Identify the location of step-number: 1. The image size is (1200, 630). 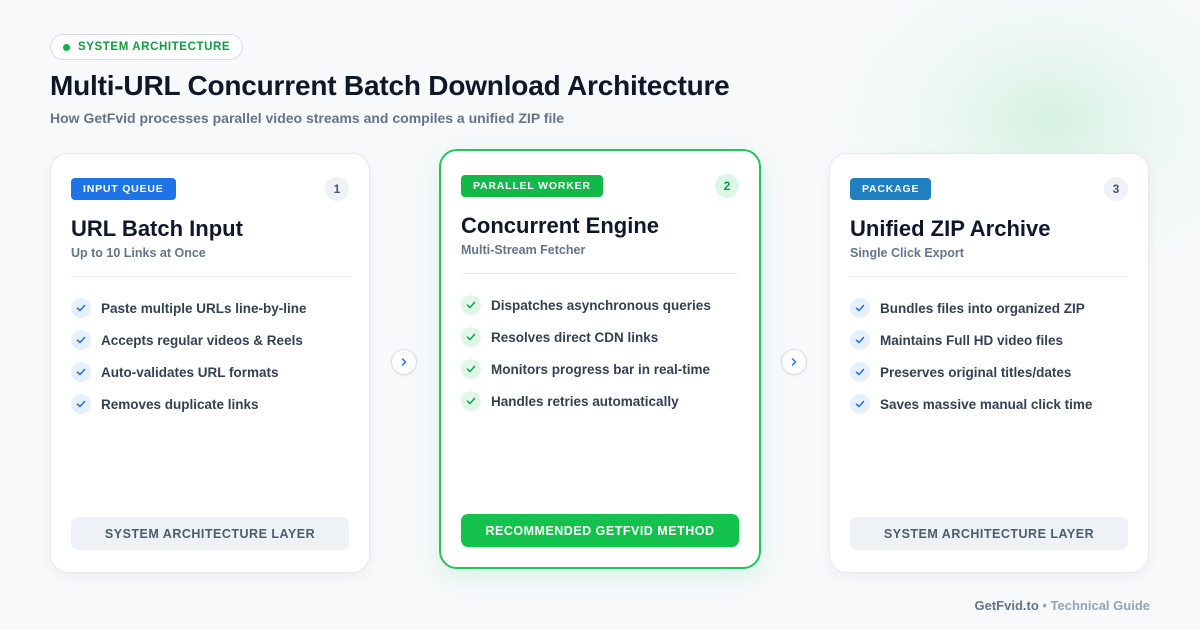
(337, 189).